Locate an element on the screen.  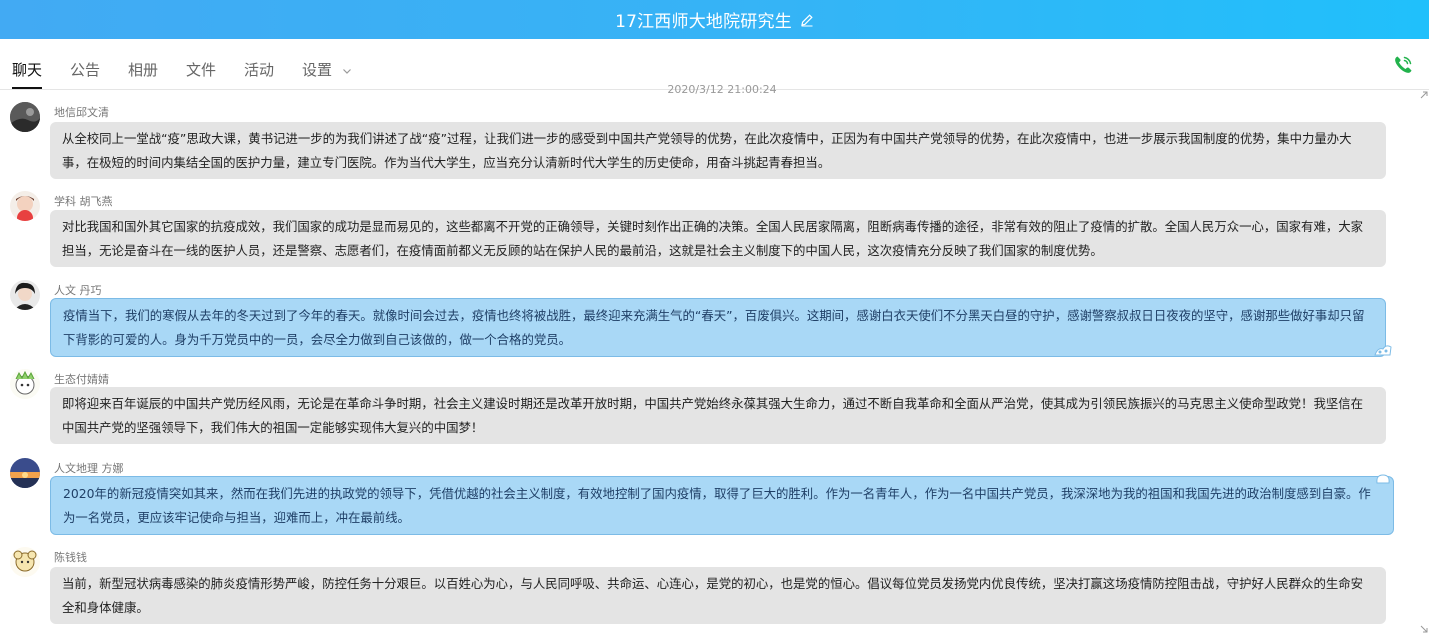
sender-name: 陈钱钱 is located at coordinates (70, 557).